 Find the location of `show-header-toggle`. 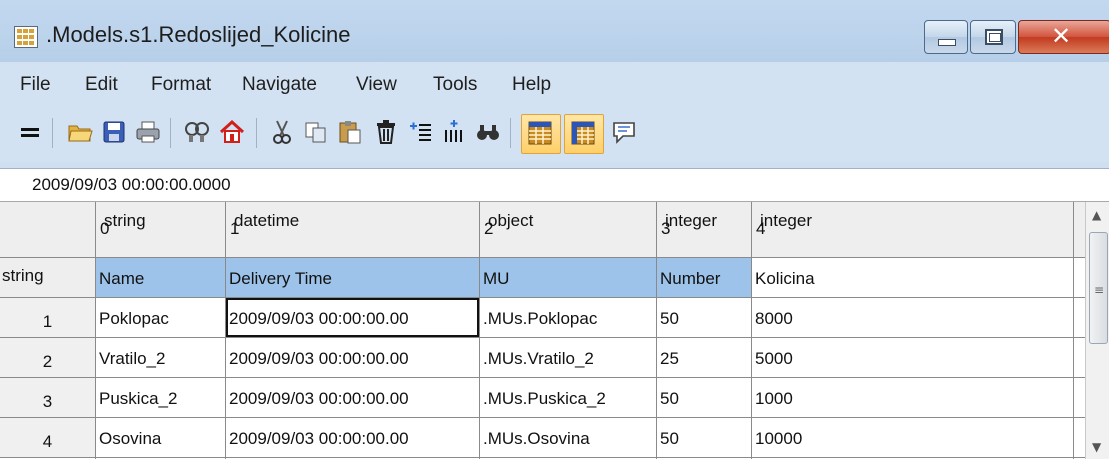

show-header-toggle is located at coordinates (541, 134).